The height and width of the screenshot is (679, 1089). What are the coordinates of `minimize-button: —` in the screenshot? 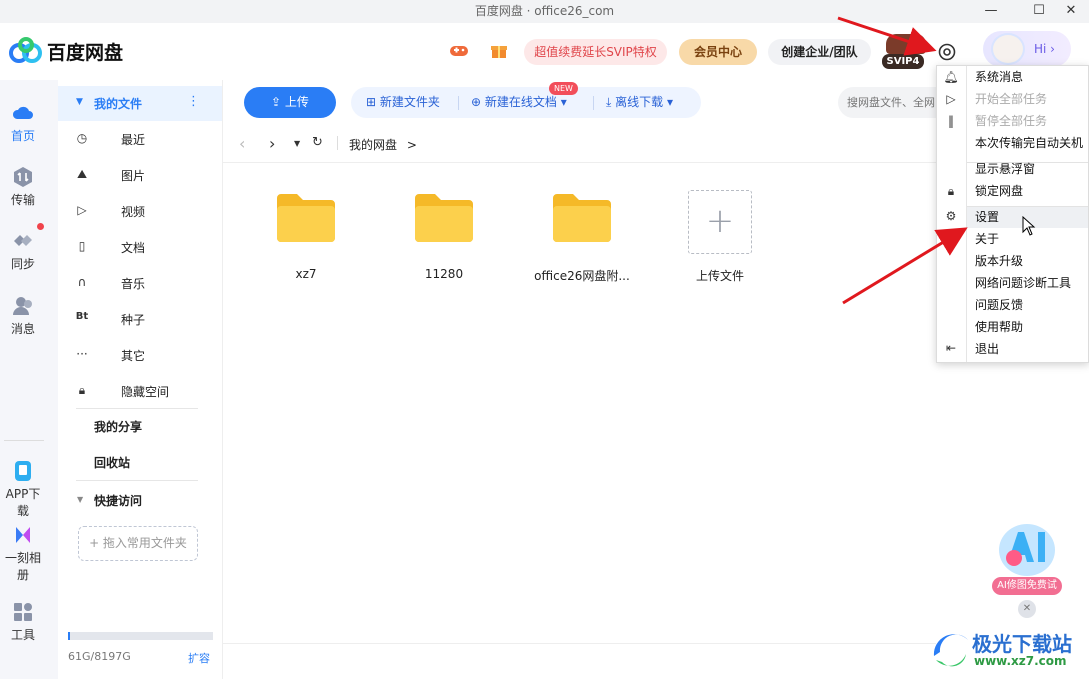 It's located at (991, 11).